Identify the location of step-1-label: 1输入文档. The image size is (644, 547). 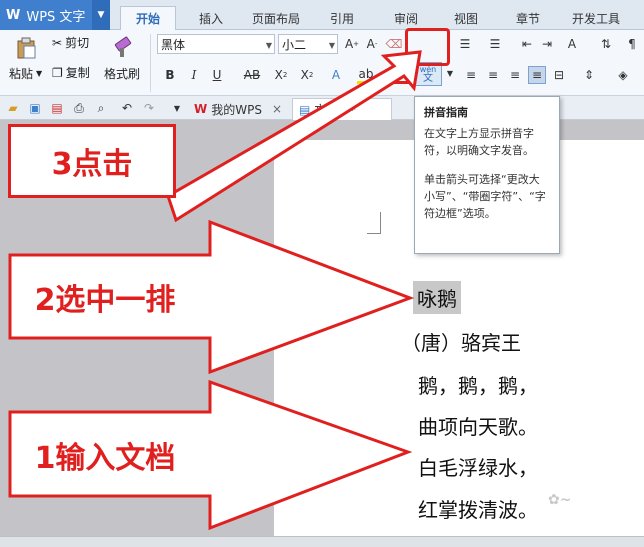
(105, 458).